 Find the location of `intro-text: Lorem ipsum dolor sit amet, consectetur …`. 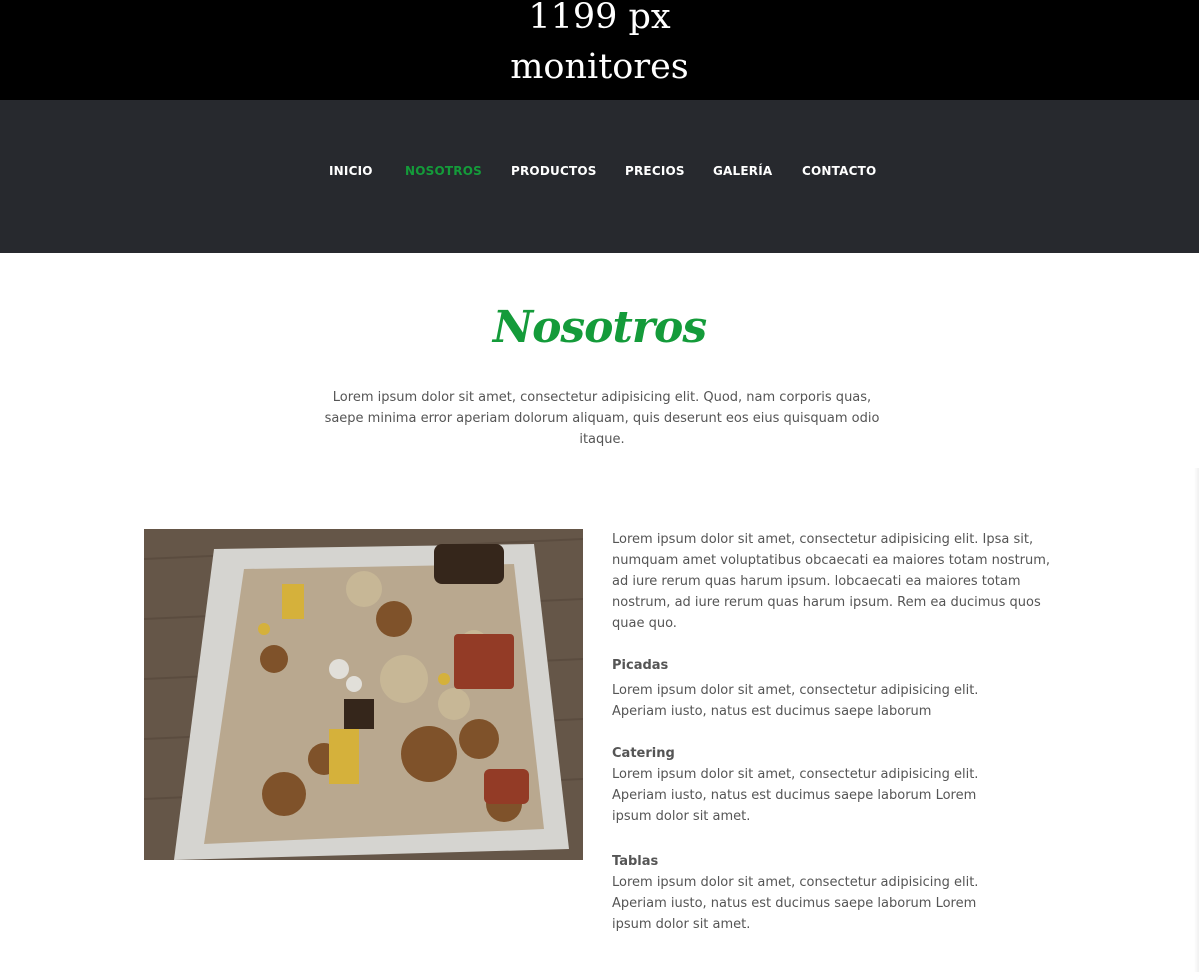

intro-text: Lorem ipsum dolor sit amet, consectetur … is located at coordinates (602, 418).